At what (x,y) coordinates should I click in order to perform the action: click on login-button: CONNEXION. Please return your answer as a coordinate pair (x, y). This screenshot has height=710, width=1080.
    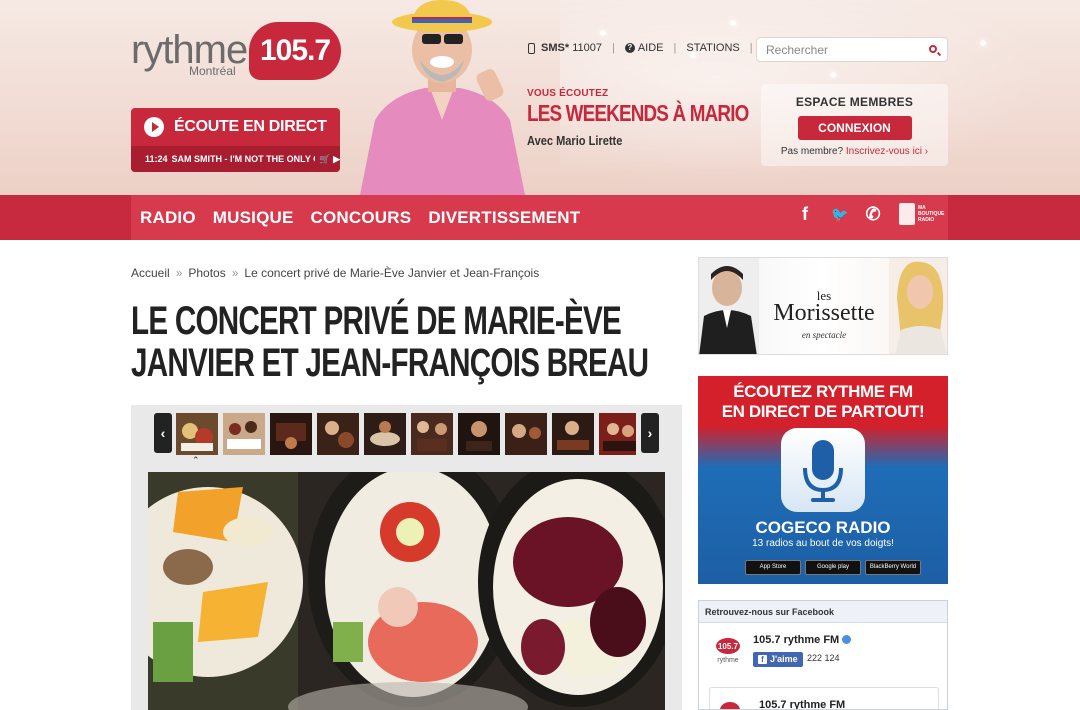
    Looking at the image, I should click on (854, 128).